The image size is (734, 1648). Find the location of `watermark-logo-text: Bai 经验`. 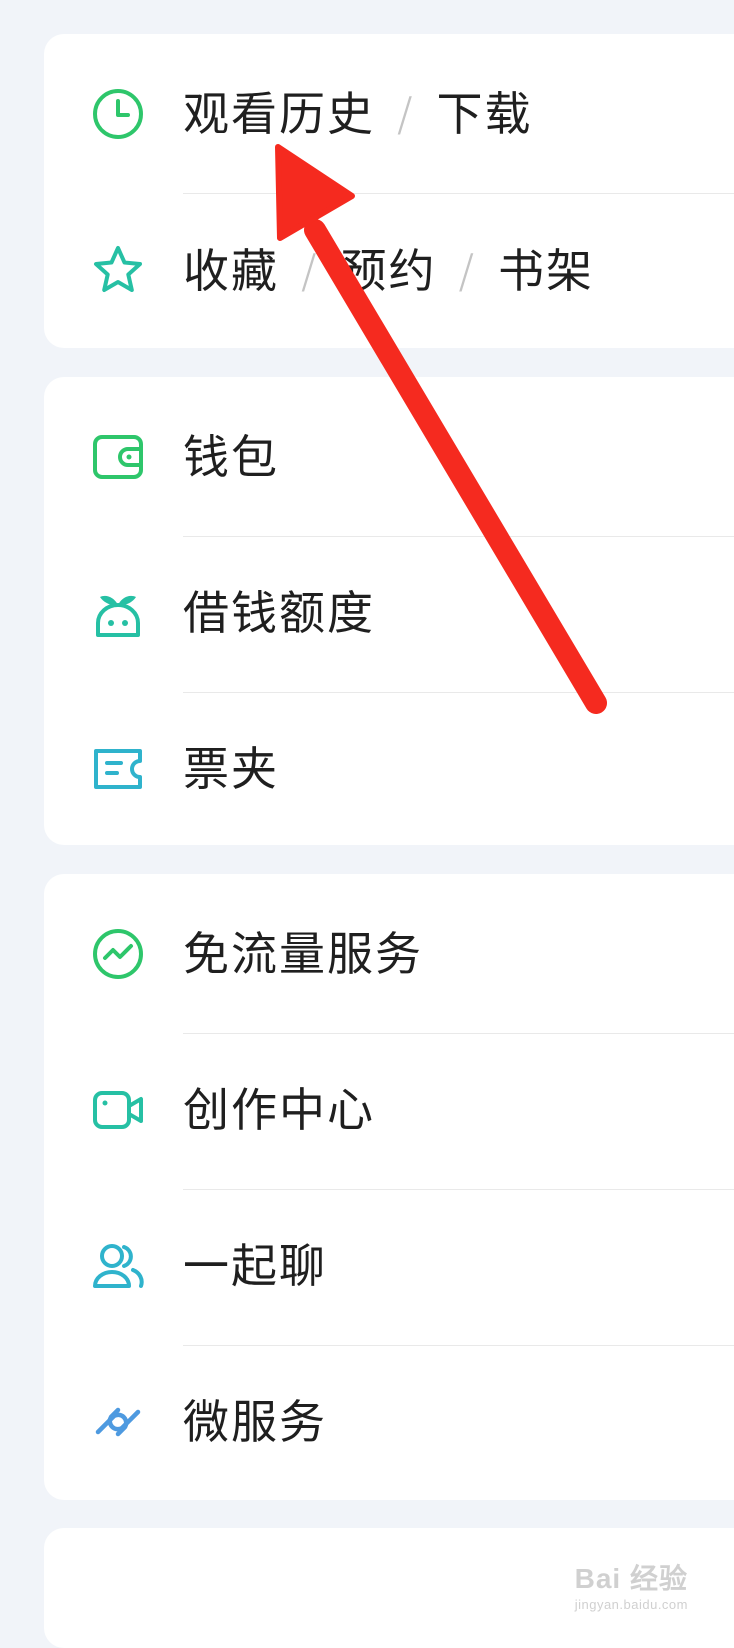

watermark-logo-text: Bai 经验 is located at coordinates (631, 1578).